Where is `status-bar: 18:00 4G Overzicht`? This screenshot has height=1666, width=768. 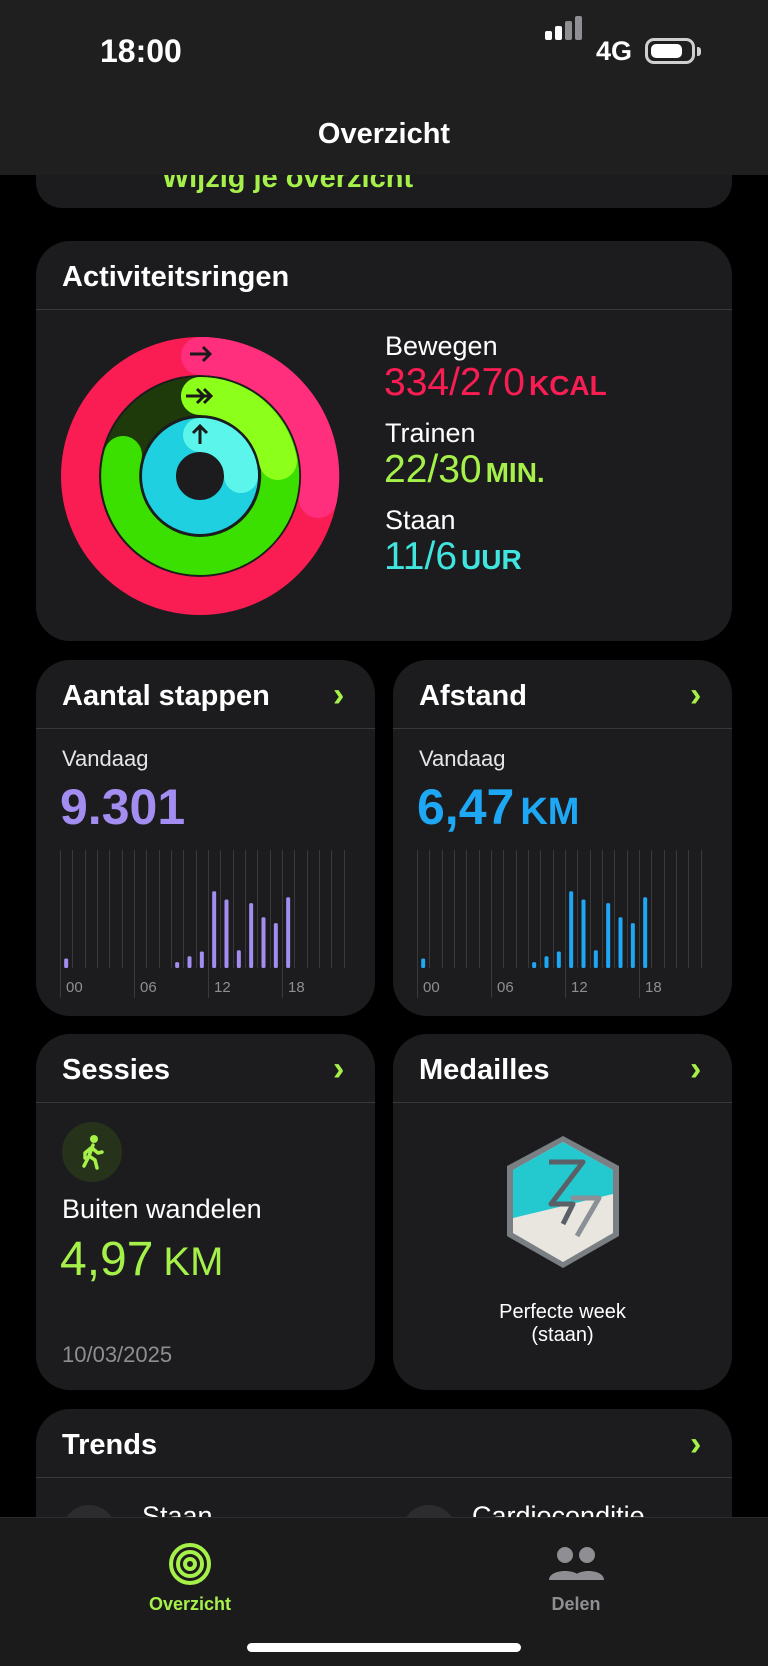 status-bar: 18:00 4G Overzicht is located at coordinates (384, 87).